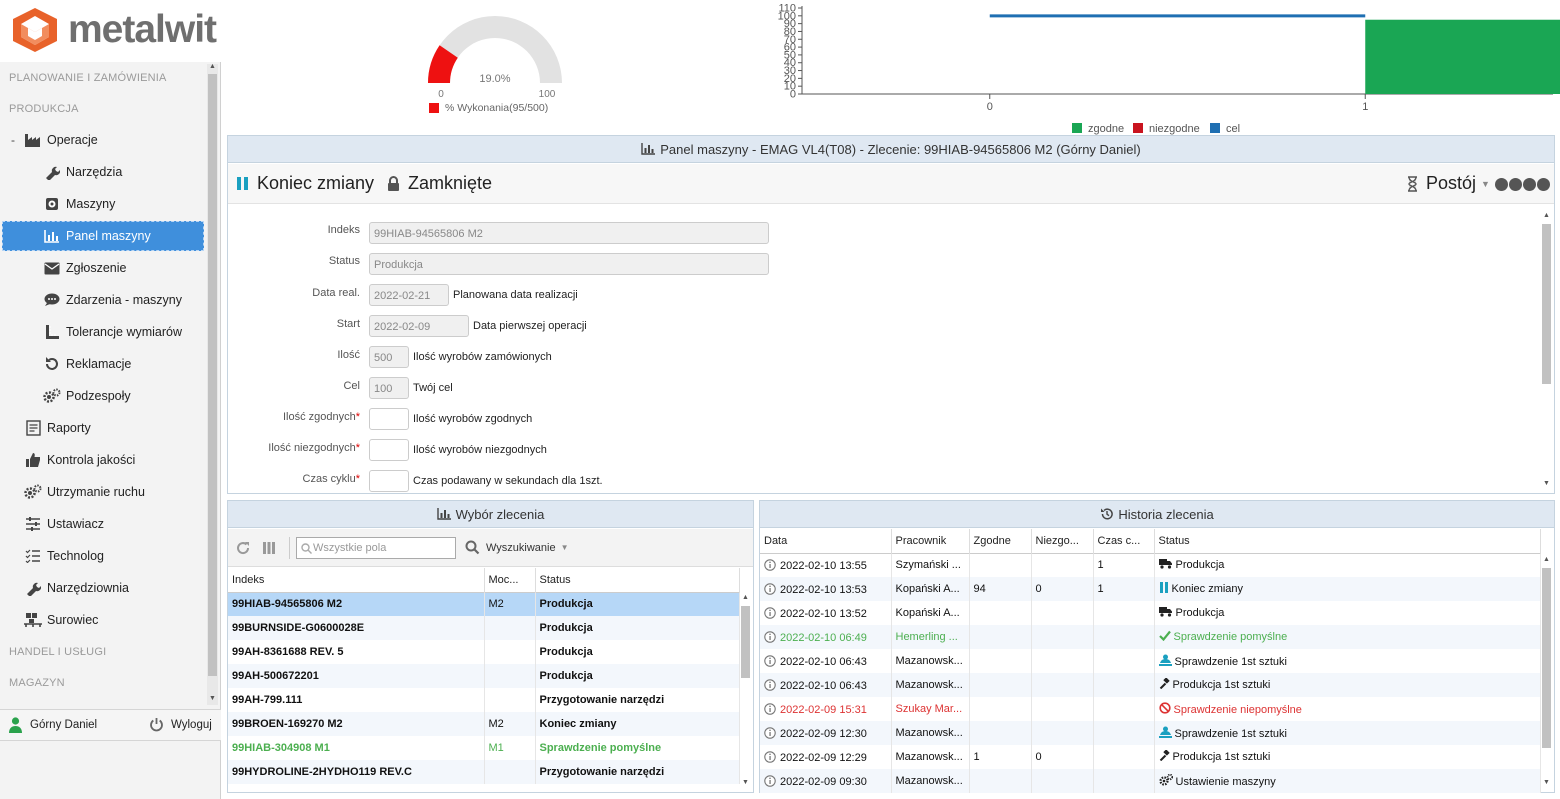  Describe the element at coordinates (1150, 565) in the screenshot. I see `table-row: 2022-02-10 13:55 Szymański ... 1 Produkcja` at that location.